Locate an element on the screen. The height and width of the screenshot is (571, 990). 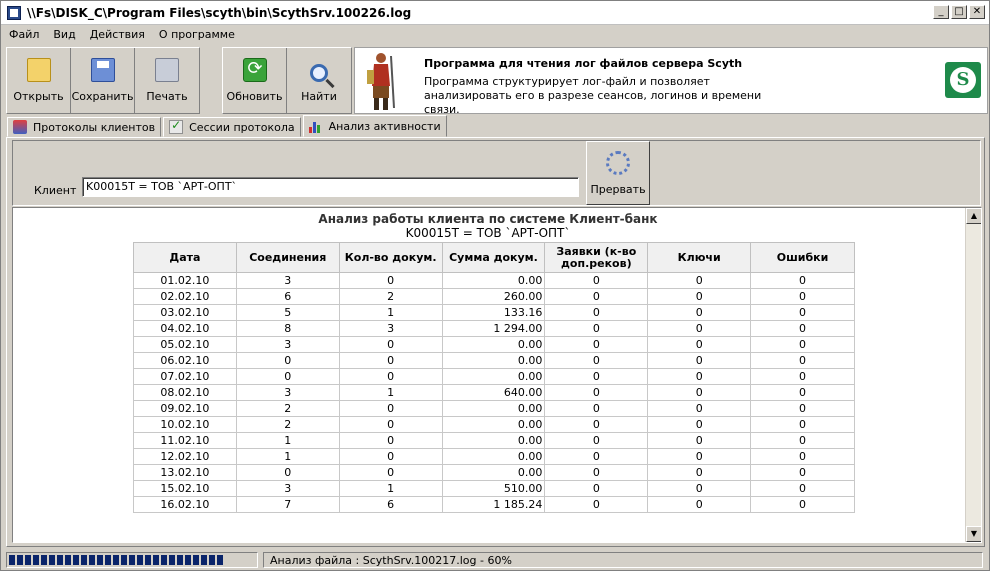
client-input: K00015T = ТОВ `АРТ-ОПТ` is located at coordinates (330, 187).